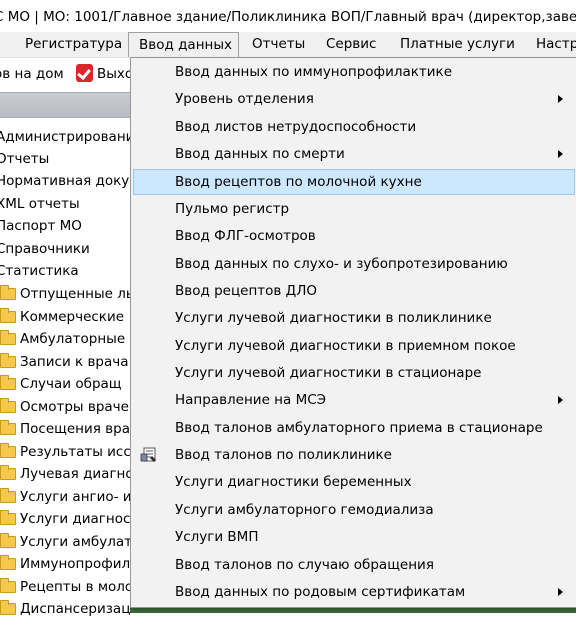 The image size is (576, 620). I want to click on menu-item-label: Услуги диагностики беременных, so click(293, 482).